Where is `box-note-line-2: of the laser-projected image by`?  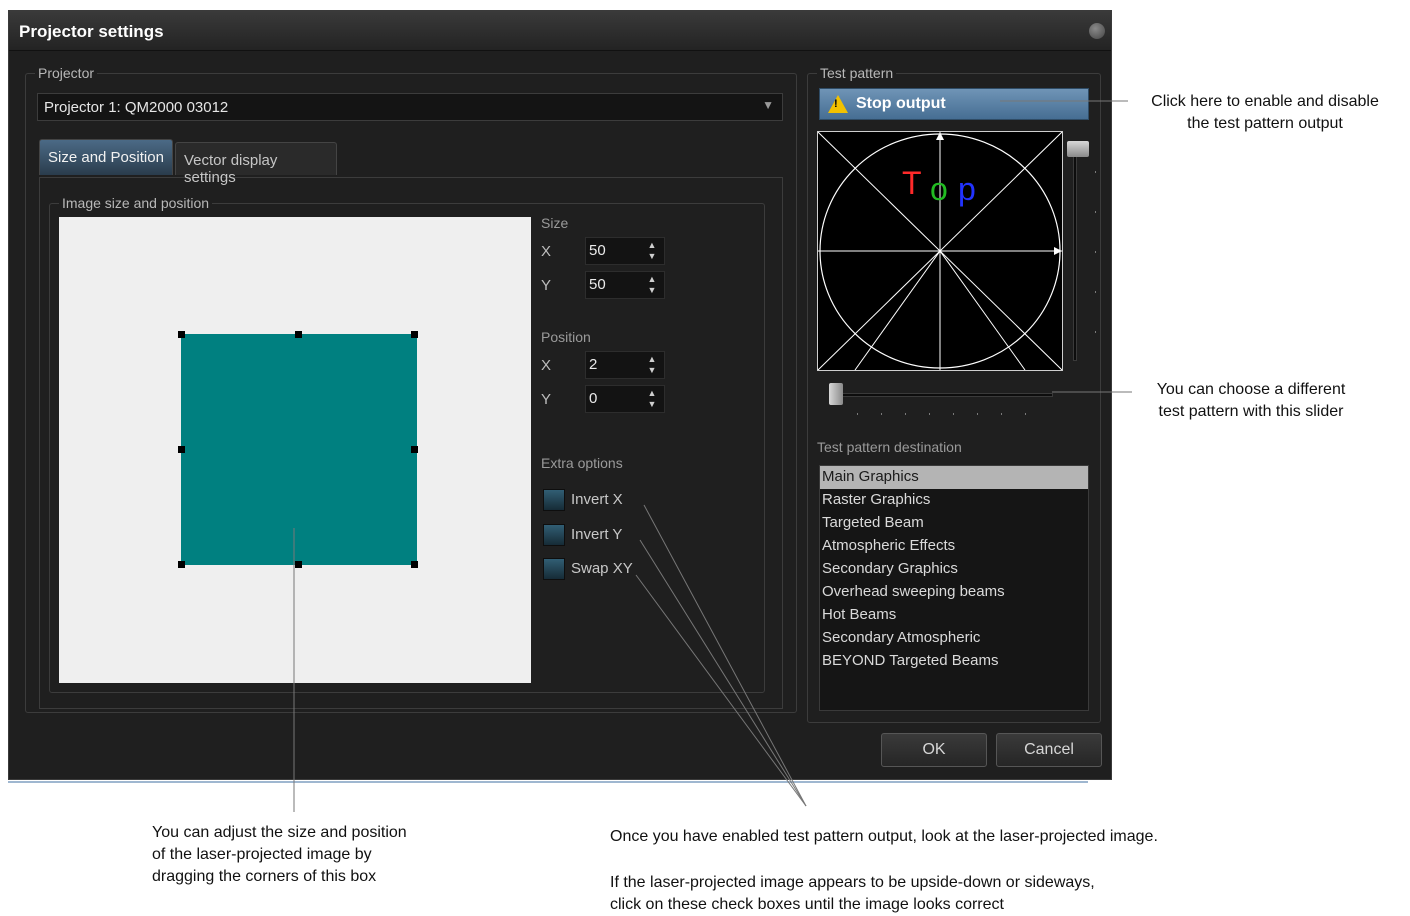
box-note-line-2: of the laser-projected image by is located at coordinates (262, 854).